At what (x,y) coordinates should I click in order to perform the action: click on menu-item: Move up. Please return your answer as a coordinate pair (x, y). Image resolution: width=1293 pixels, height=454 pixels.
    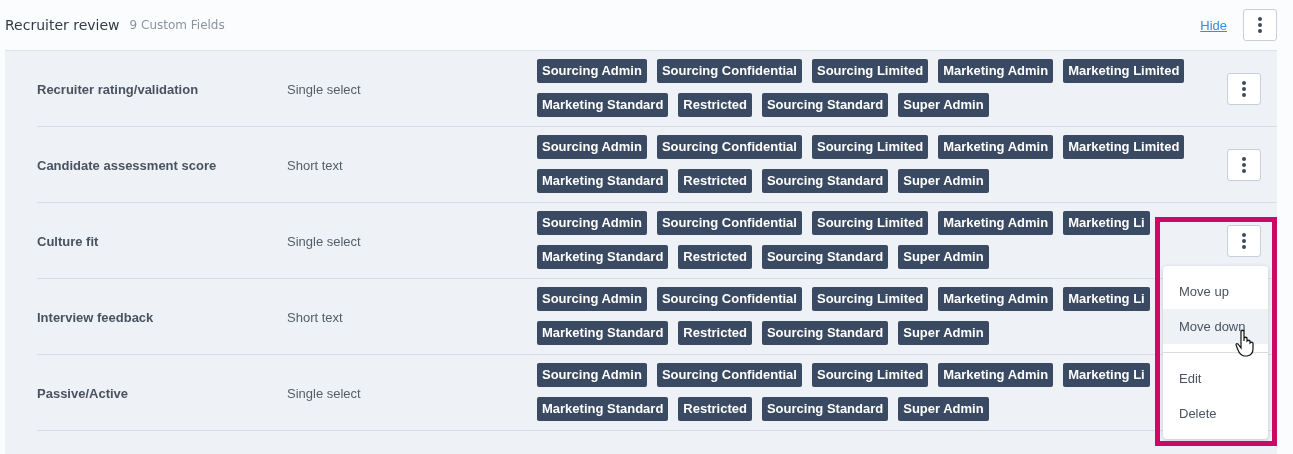
    Looking at the image, I should click on (1215, 291).